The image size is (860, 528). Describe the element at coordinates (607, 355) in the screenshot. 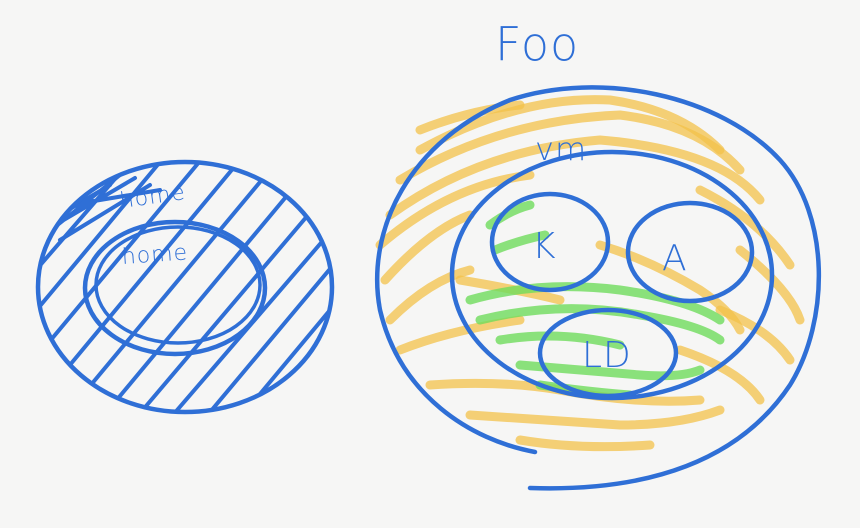

I see `ld-label: LD` at that location.